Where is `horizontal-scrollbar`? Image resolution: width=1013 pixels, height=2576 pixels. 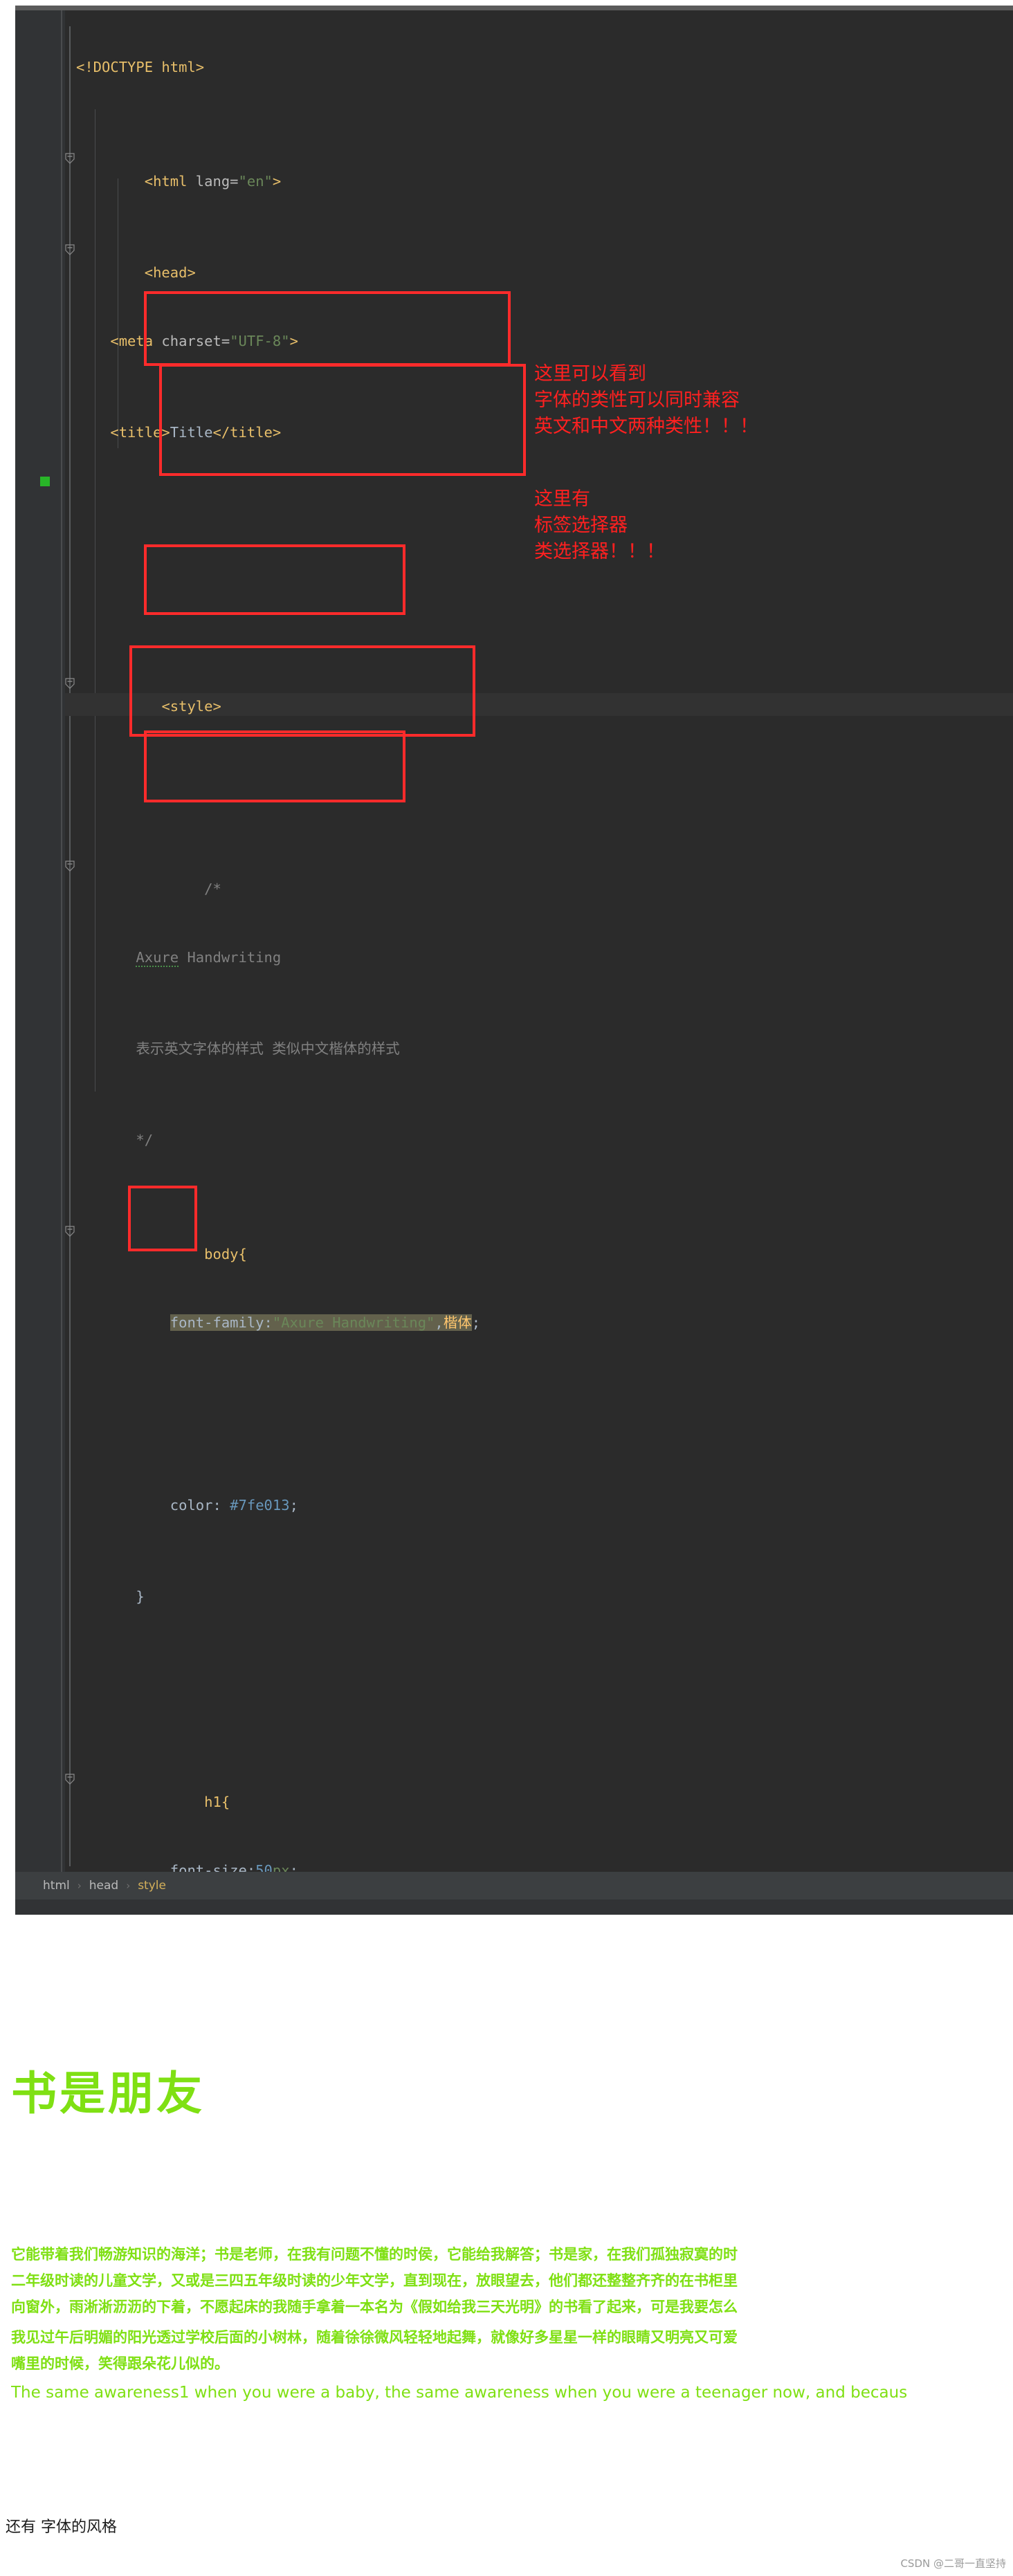
horizontal-scrollbar is located at coordinates (514, 8).